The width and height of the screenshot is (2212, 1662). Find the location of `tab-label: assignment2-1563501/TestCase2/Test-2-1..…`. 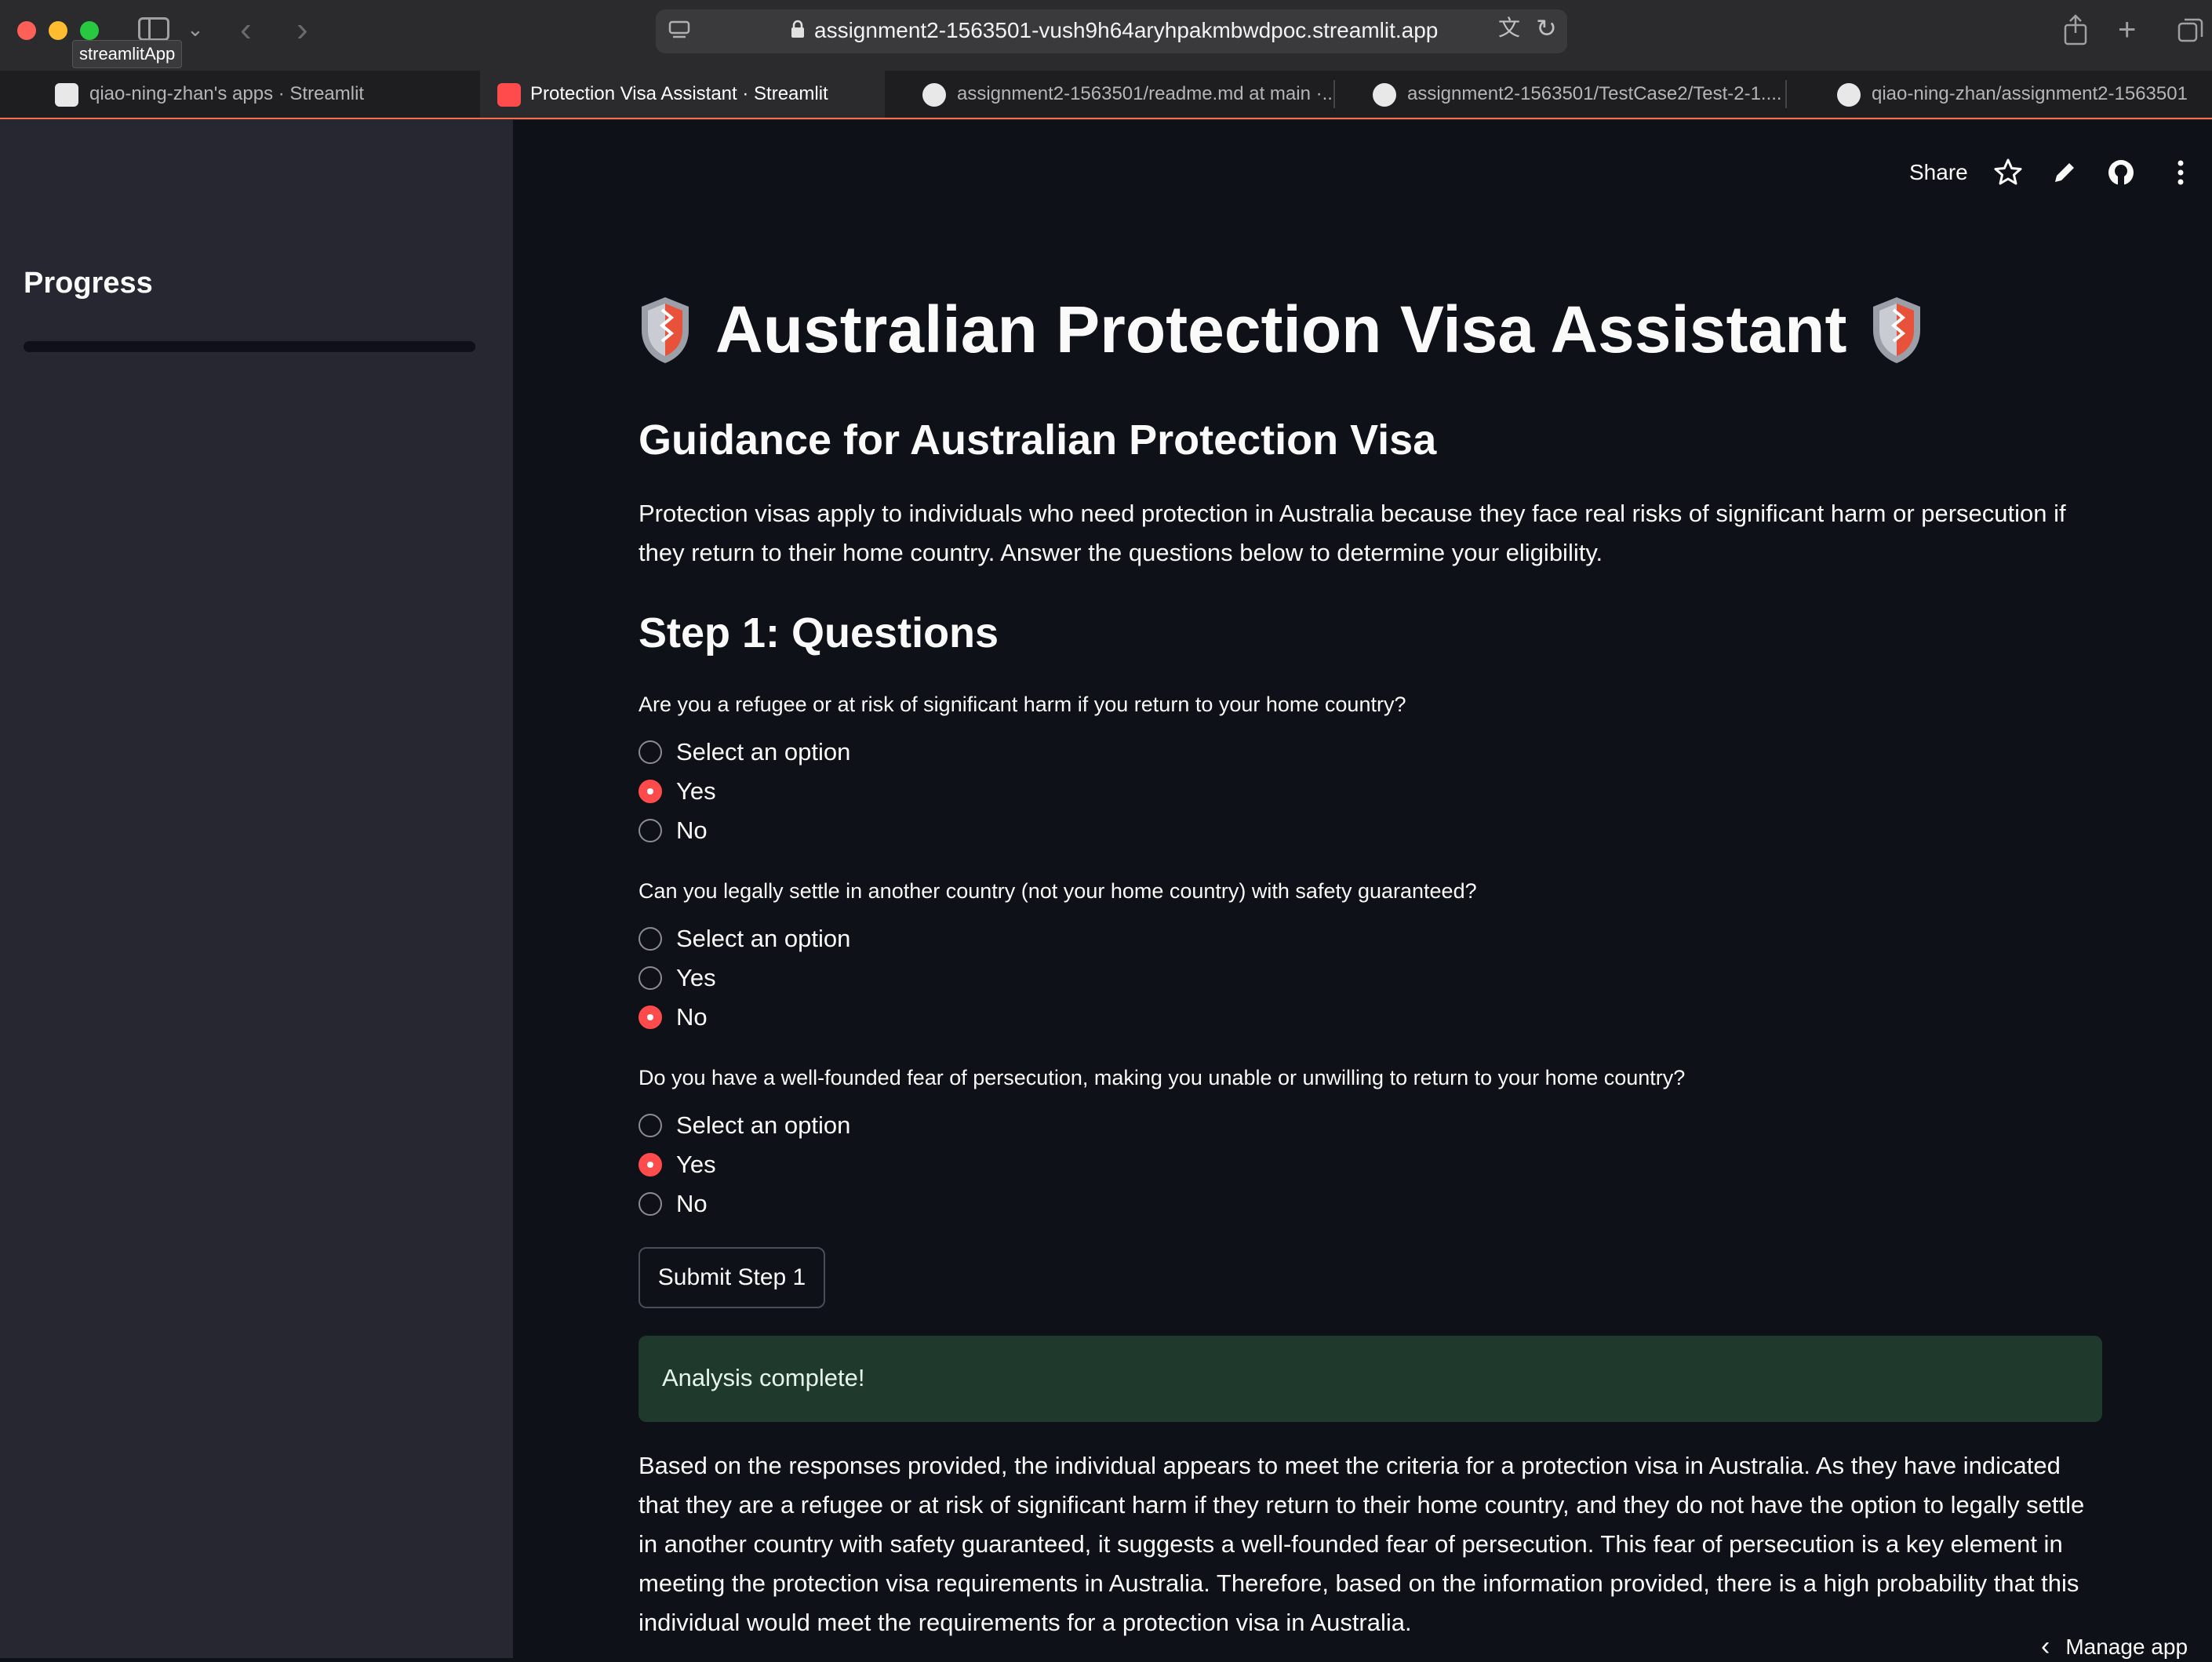

tab-label: assignment2-1563501/TestCase2/Test-2-1..… is located at coordinates (1595, 94).